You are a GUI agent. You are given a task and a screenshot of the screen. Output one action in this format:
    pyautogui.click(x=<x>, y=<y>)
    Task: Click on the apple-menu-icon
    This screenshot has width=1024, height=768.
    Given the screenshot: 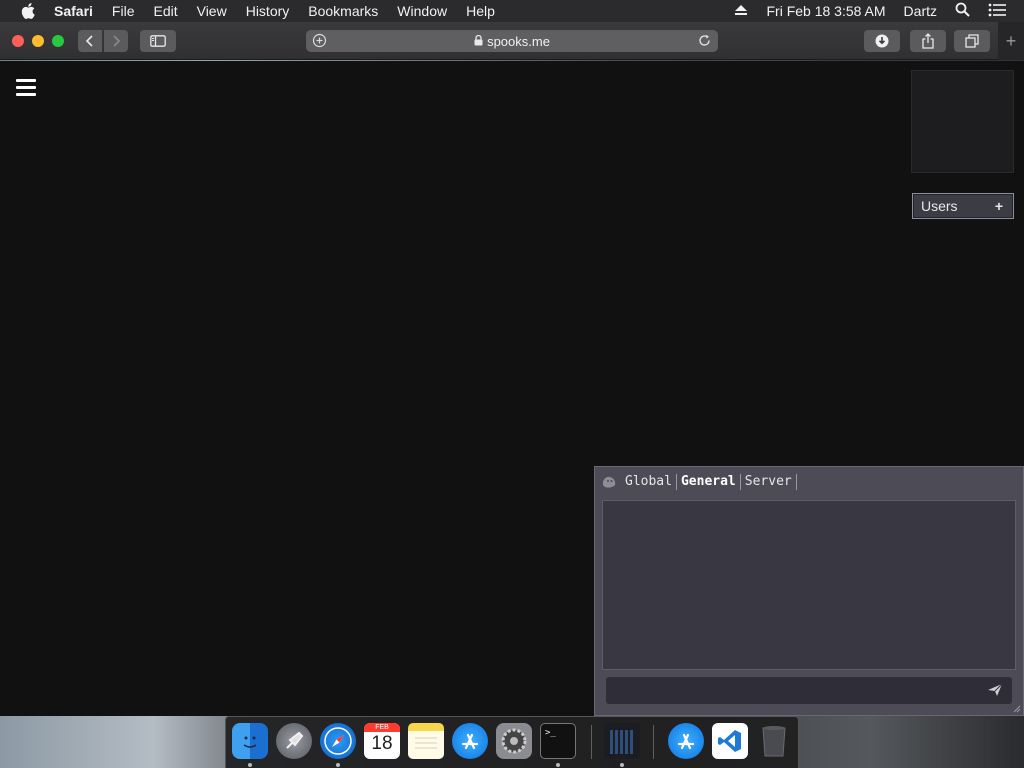 What is the action you would take?
    pyautogui.click(x=28, y=11)
    